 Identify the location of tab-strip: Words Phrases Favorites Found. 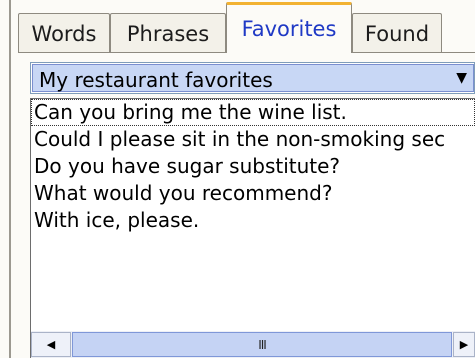
(246, 26).